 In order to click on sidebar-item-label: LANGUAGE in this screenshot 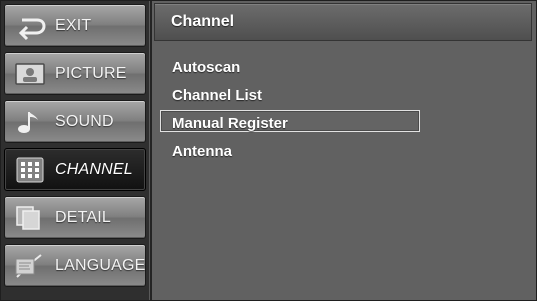, I will do `click(100, 265)`.